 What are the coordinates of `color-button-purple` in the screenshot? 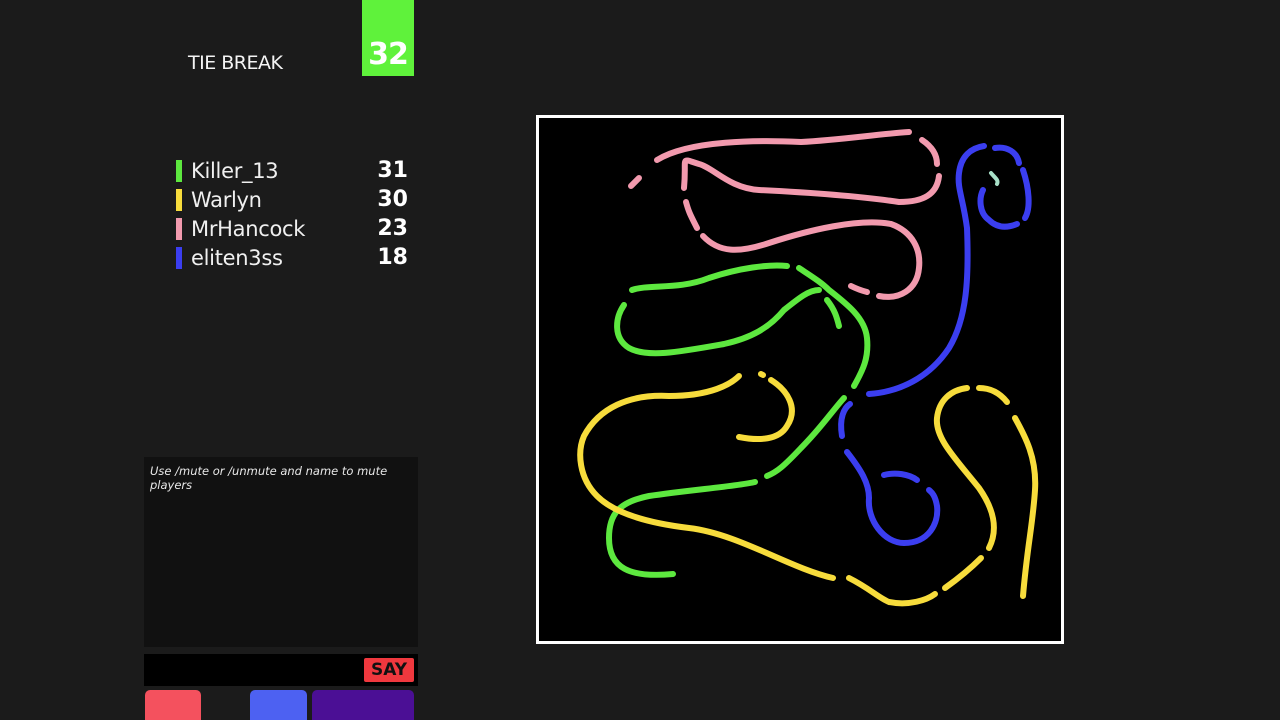 It's located at (363, 705).